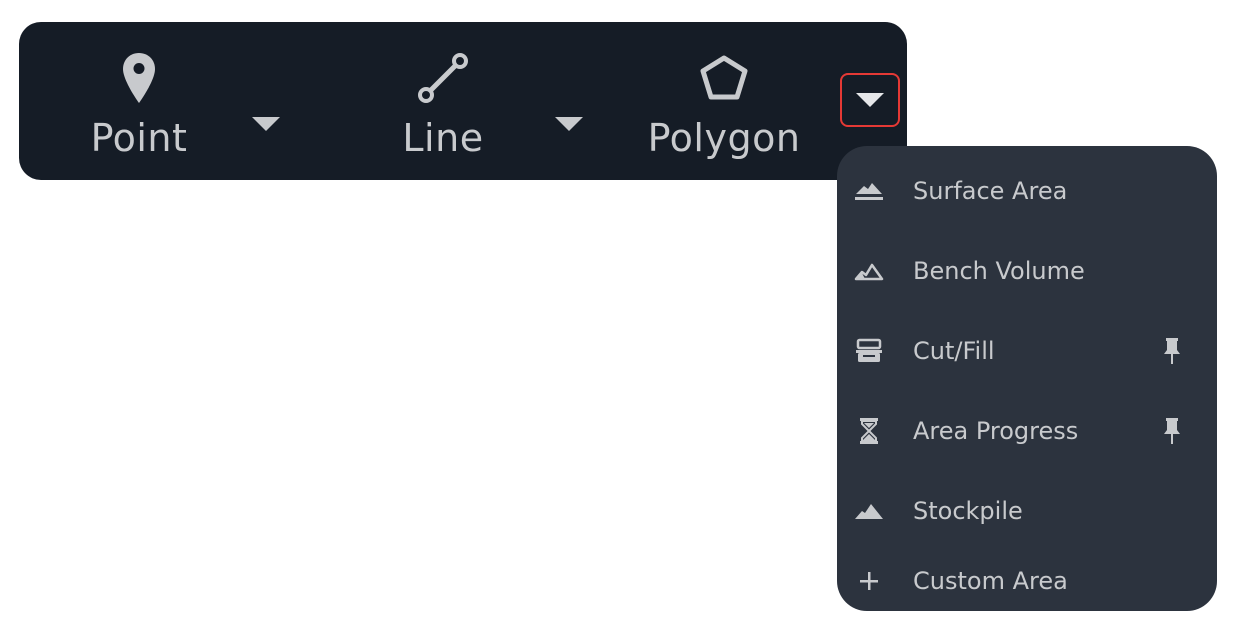 This screenshot has width=1260, height=633. I want to click on menu-item-bench-volume: Bench Volume, so click(1027, 271).